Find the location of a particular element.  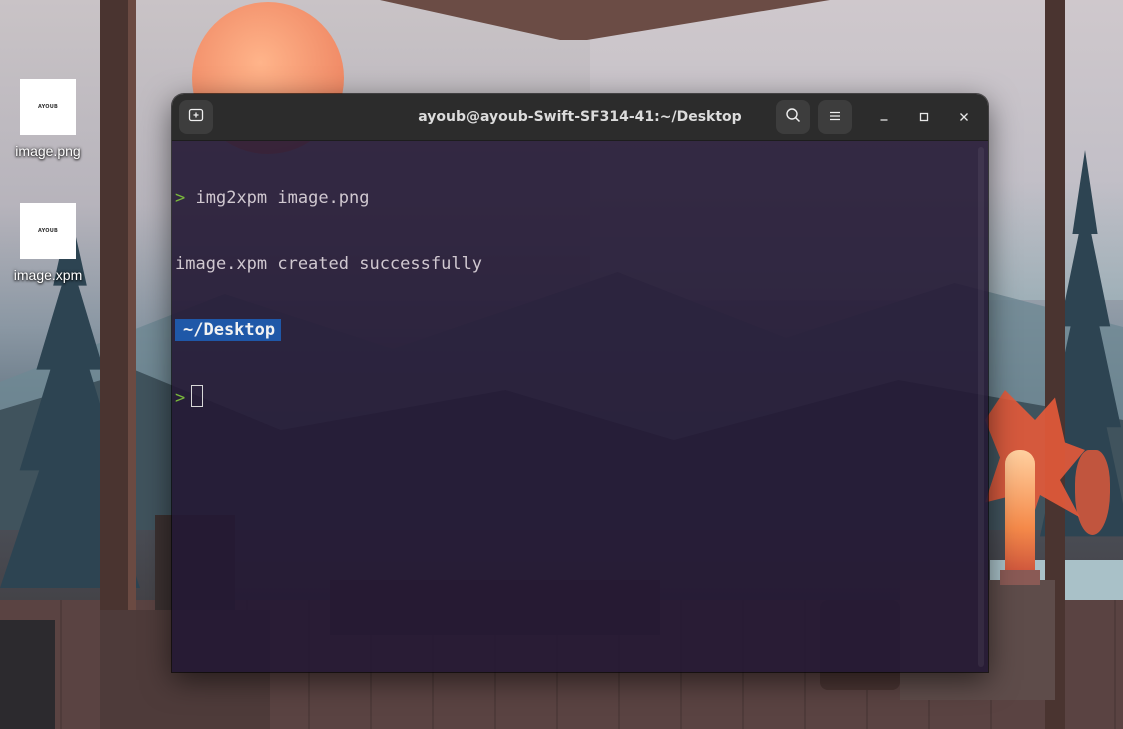

close-icon is located at coordinates (964, 117).